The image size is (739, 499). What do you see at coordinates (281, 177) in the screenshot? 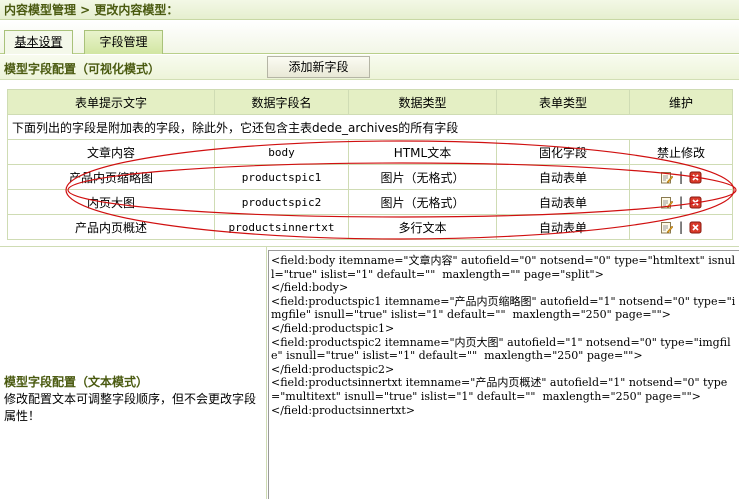
I see `row-field-name: productspic1` at bounding box center [281, 177].